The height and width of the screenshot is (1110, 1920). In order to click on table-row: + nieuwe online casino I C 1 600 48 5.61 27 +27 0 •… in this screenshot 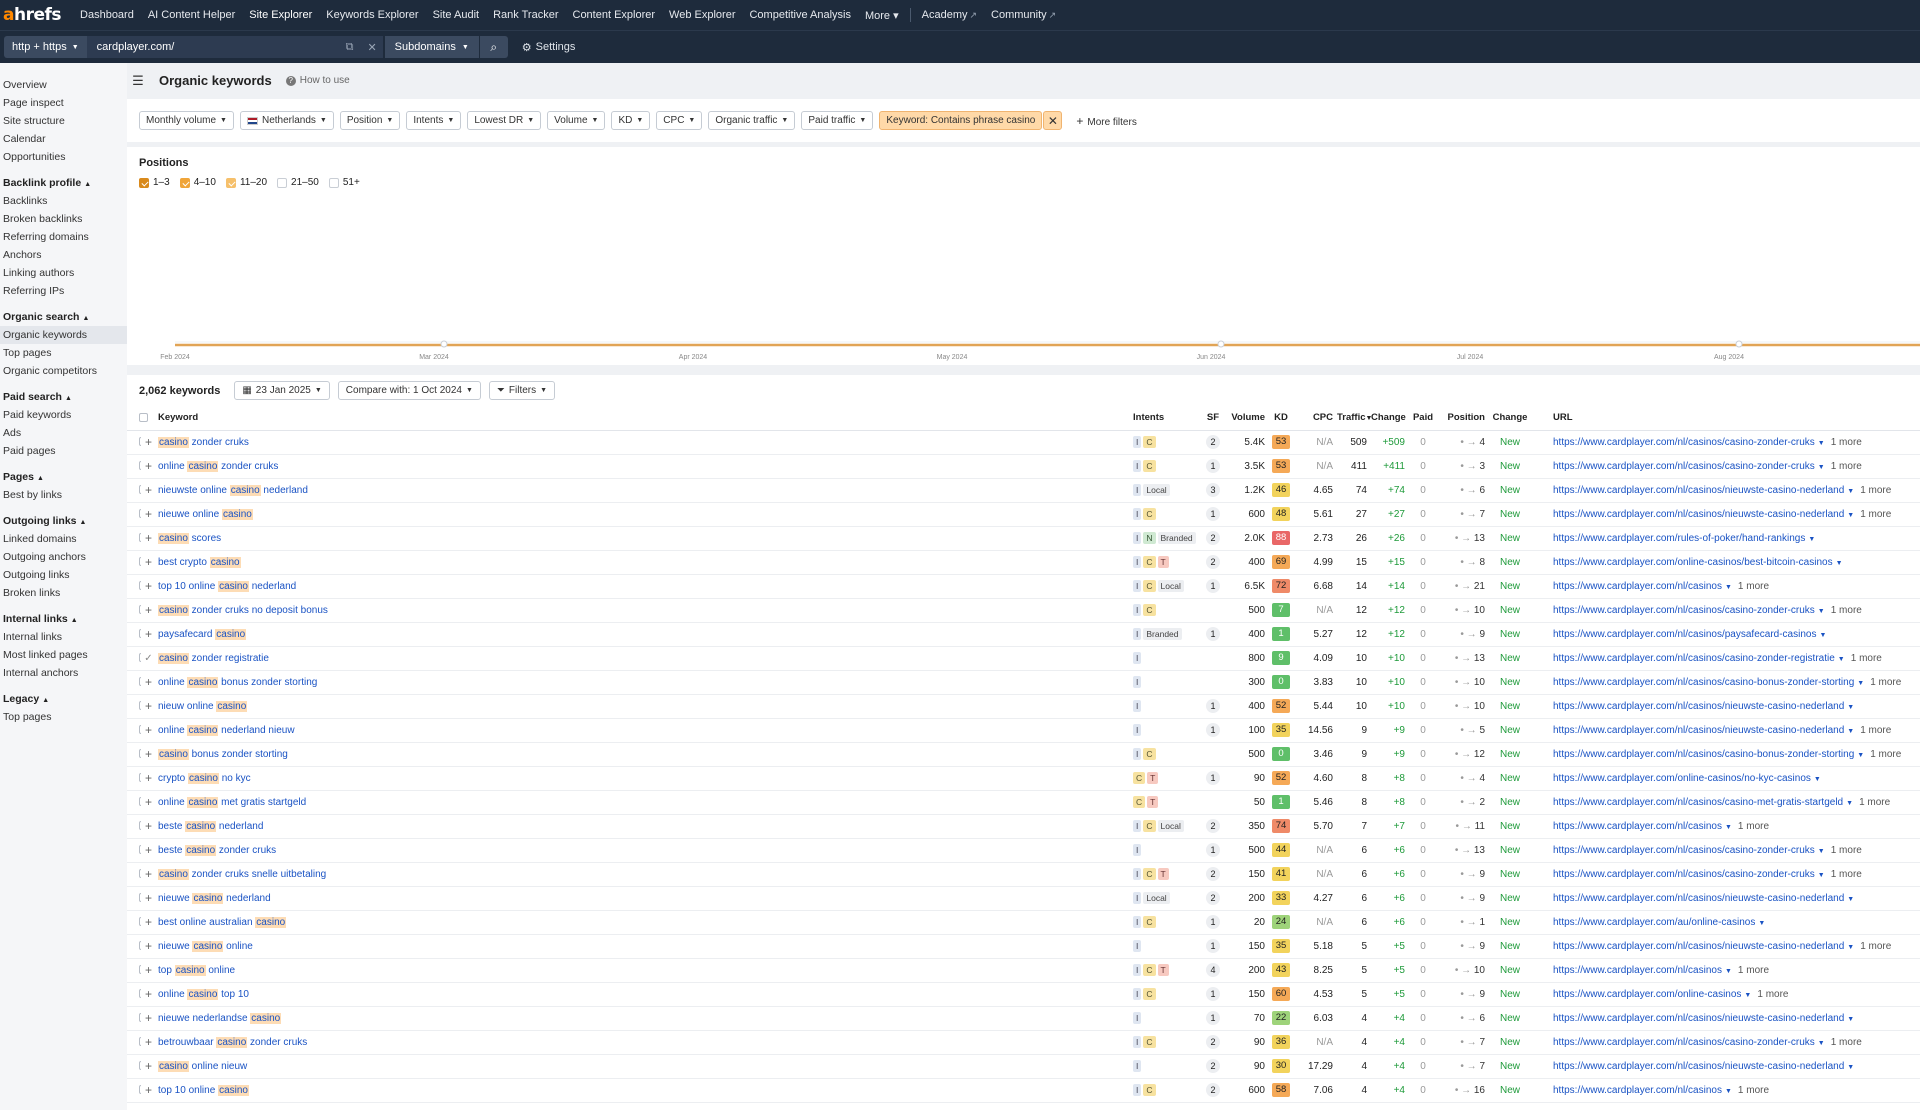, I will do `click(1023, 514)`.